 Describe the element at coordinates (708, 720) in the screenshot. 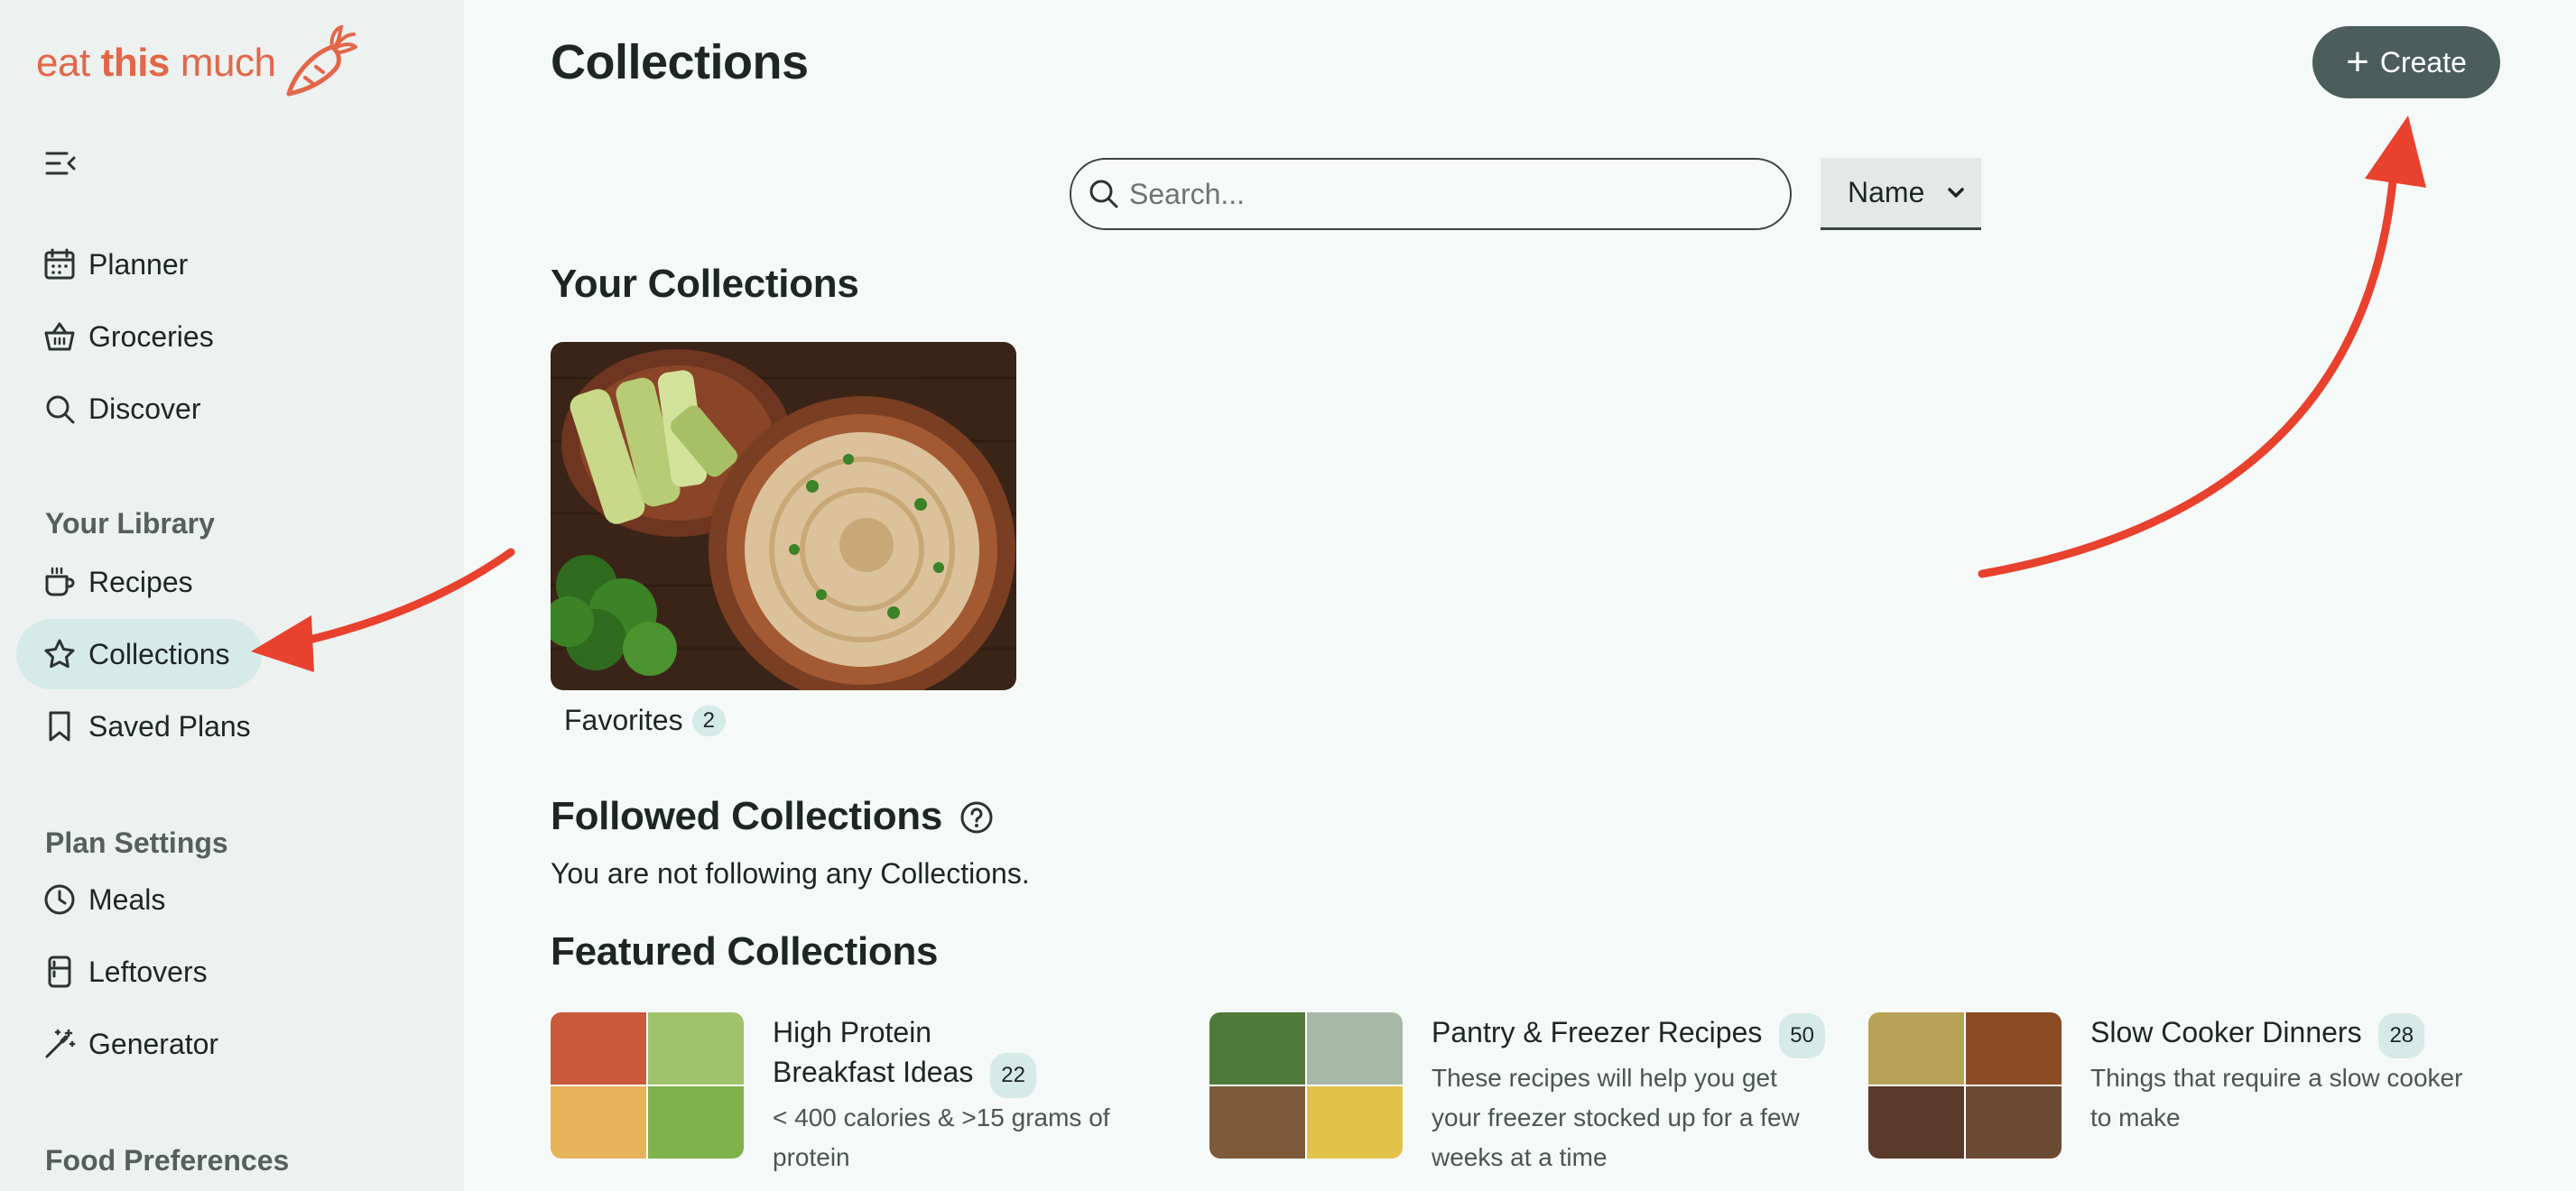

I see `favorites-count-badge: 2` at that location.